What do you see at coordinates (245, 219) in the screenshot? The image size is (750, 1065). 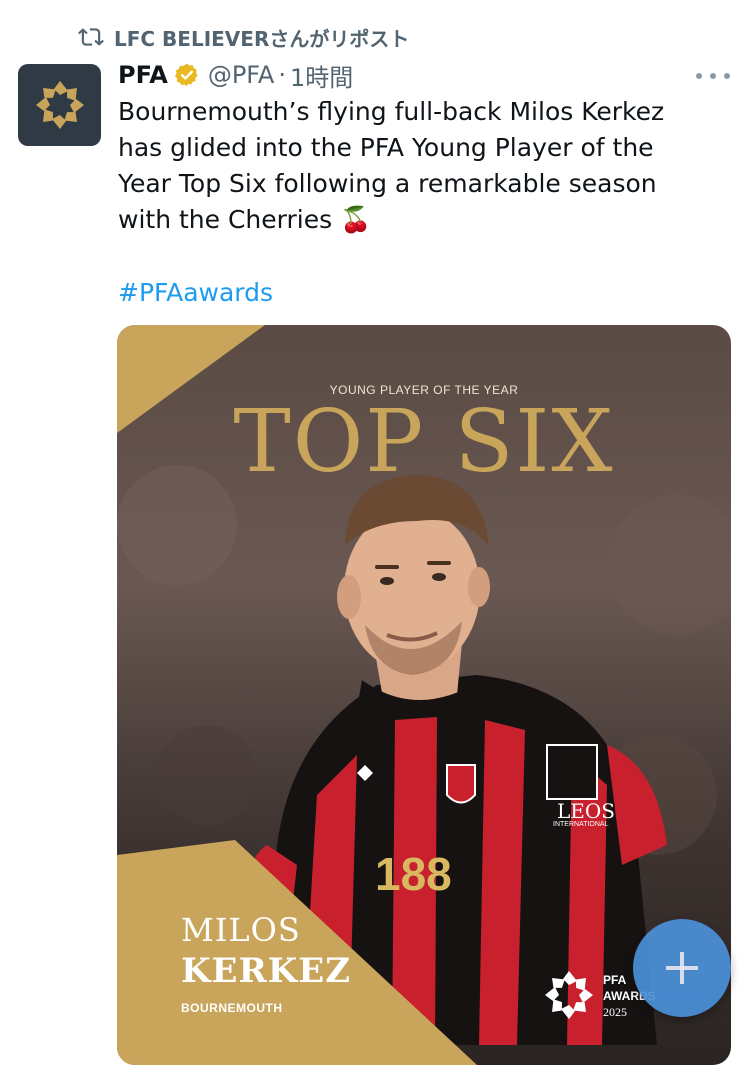 I see `tweet-line: with the Cherries 🍒` at bounding box center [245, 219].